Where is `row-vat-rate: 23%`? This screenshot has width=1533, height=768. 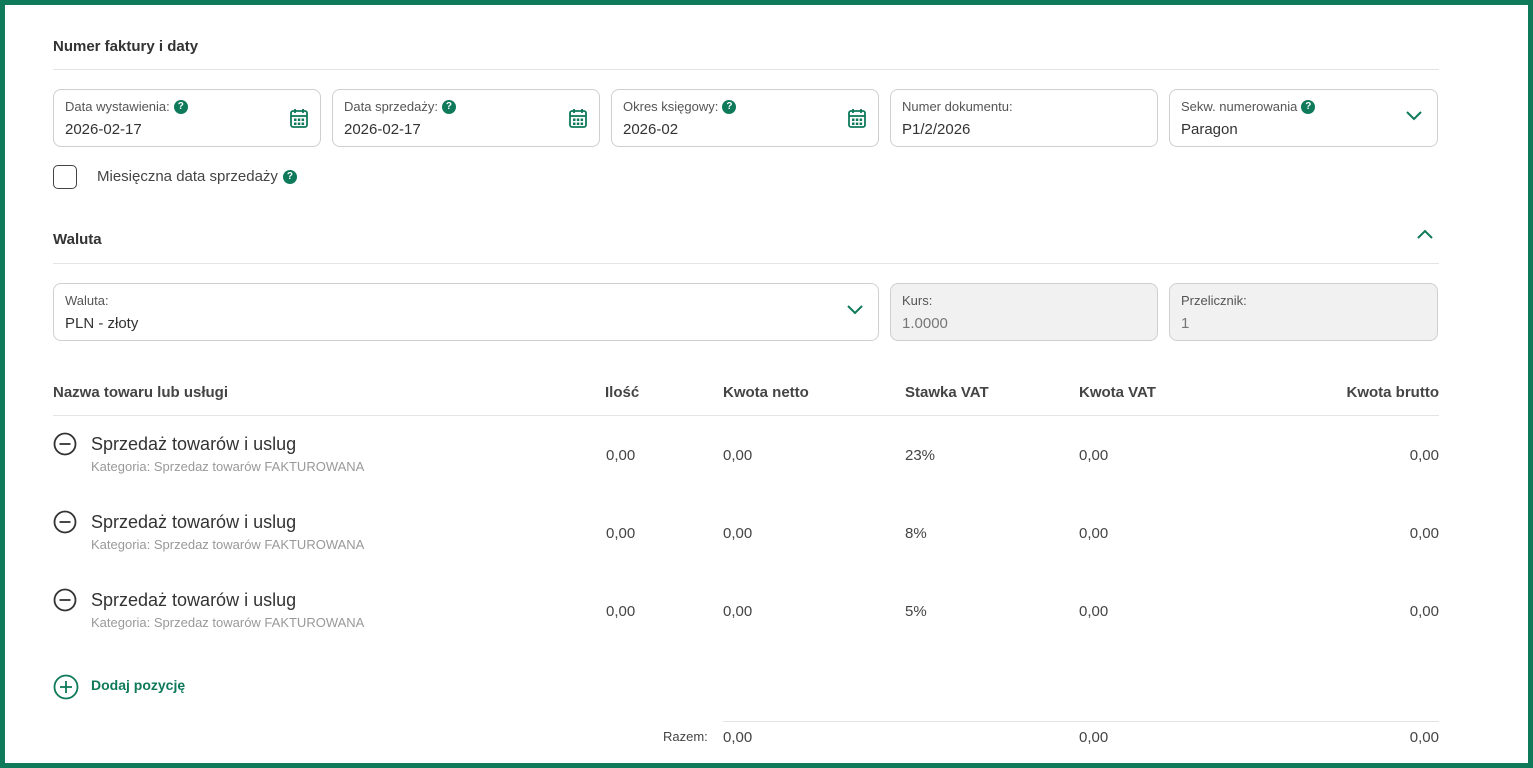 row-vat-rate: 23% is located at coordinates (920, 455).